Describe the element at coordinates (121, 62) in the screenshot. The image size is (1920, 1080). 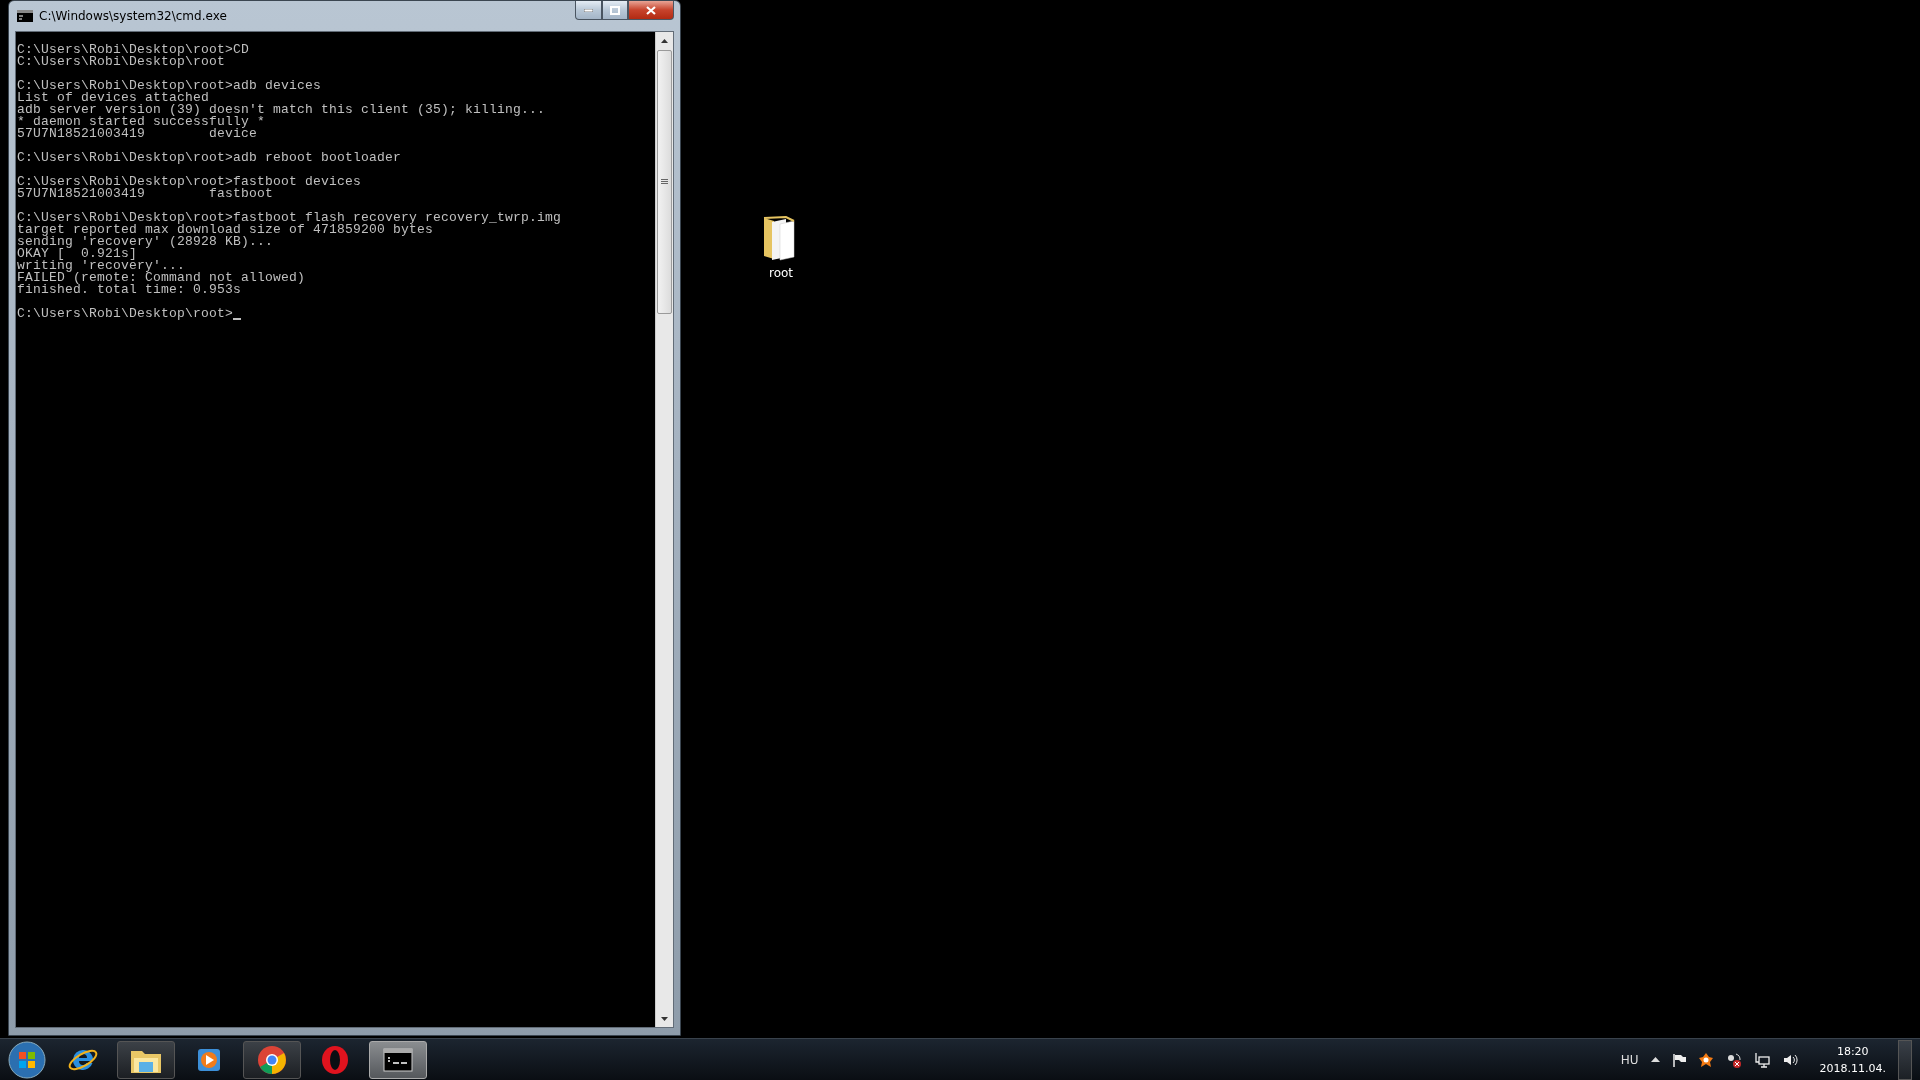
I see `console-line: C:\Users\Robi\Desktop\root` at that location.